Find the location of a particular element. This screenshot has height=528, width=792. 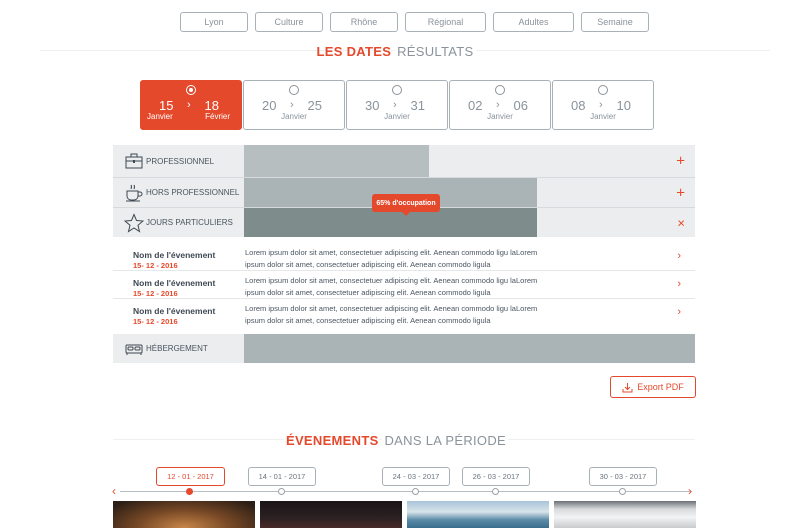

period-start-day: 02 is located at coordinates (475, 105).